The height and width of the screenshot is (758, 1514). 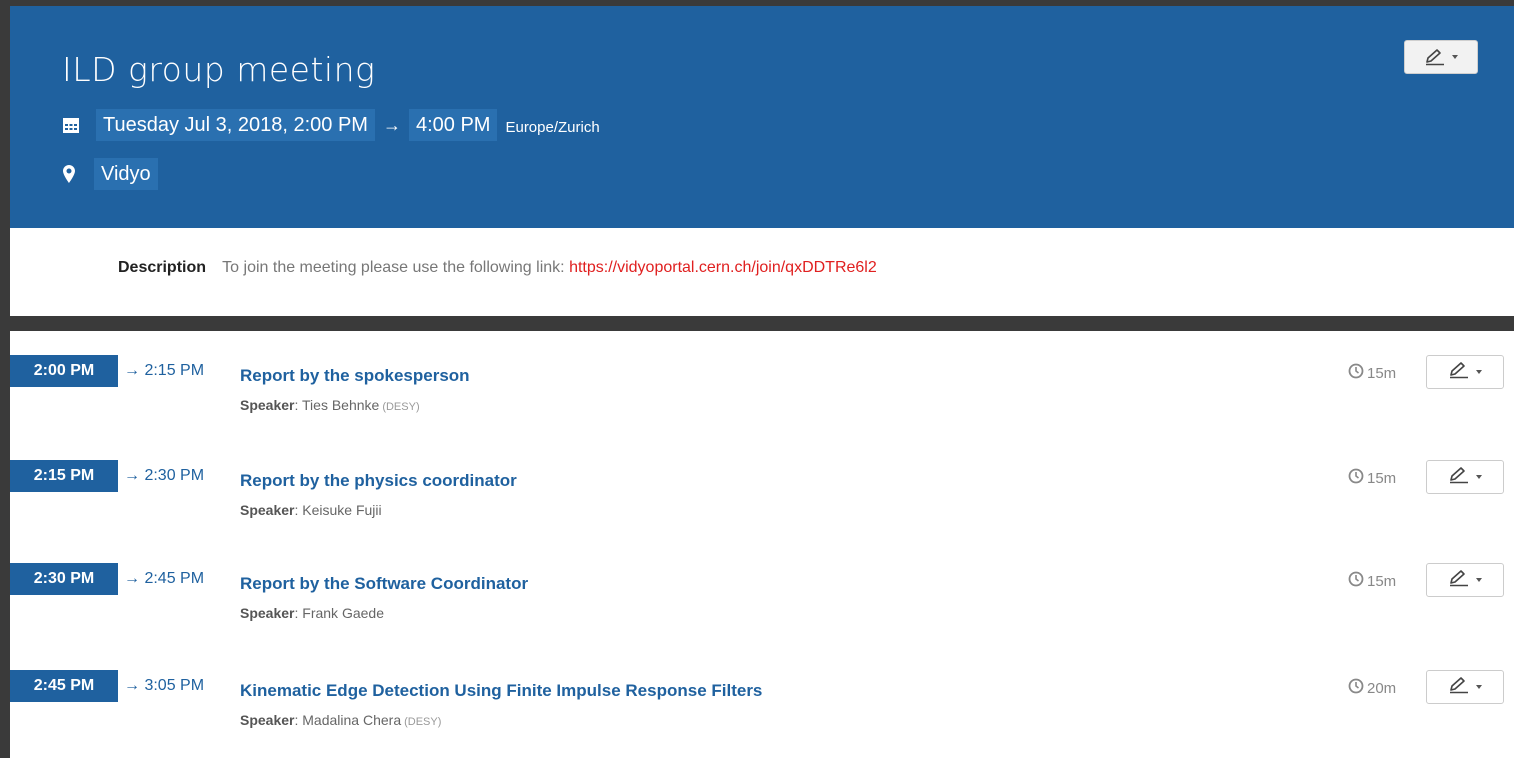 What do you see at coordinates (164, 370) in the screenshot?
I see `entry-end-time: → 2:15 PM` at bounding box center [164, 370].